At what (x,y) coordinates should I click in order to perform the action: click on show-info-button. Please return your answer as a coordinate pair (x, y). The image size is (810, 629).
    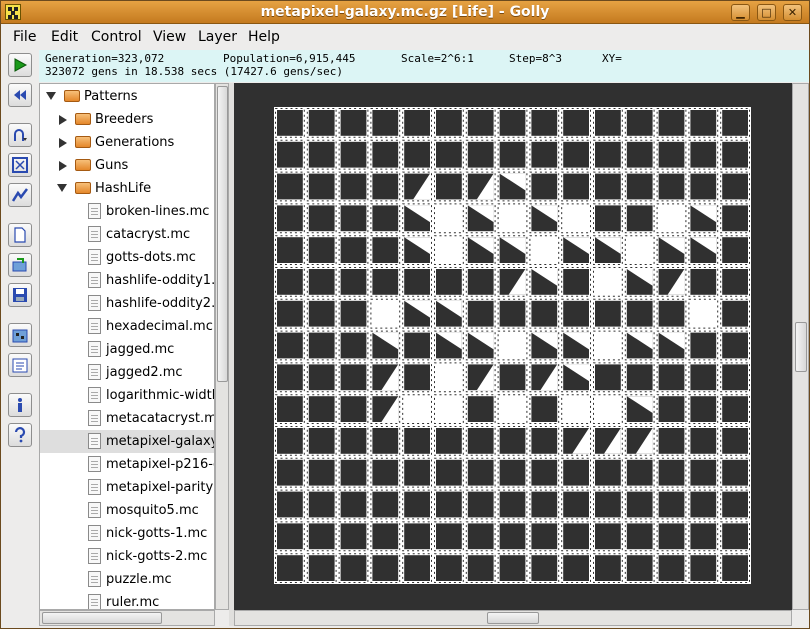
    Looking at the image, I should click on (20, 405).